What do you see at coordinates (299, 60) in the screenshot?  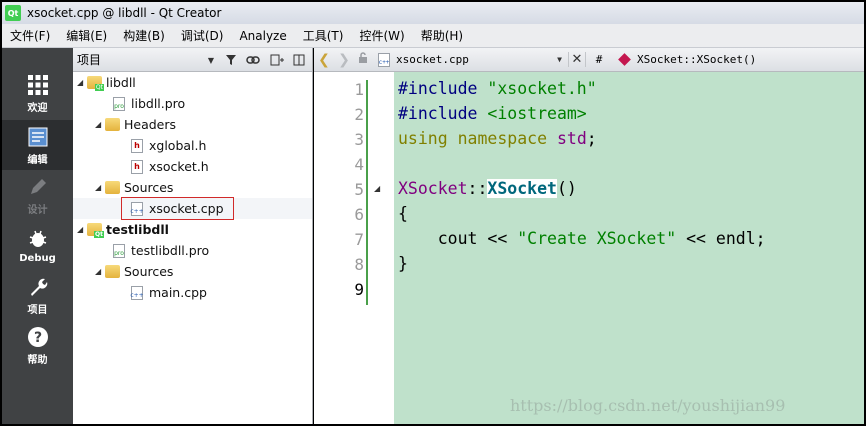 I see `close-pane-icon` at bounding box center [299, 60].